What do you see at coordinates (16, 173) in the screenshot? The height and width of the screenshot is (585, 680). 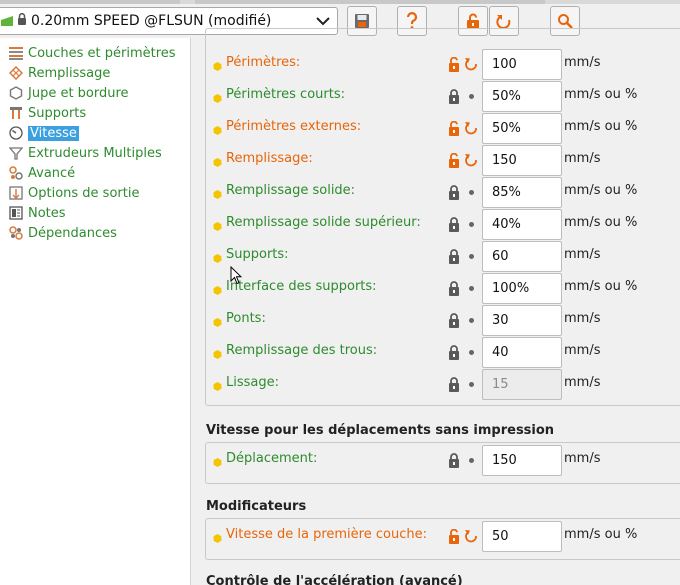 I see `advanced-icon` at bounding box center [16, 173].